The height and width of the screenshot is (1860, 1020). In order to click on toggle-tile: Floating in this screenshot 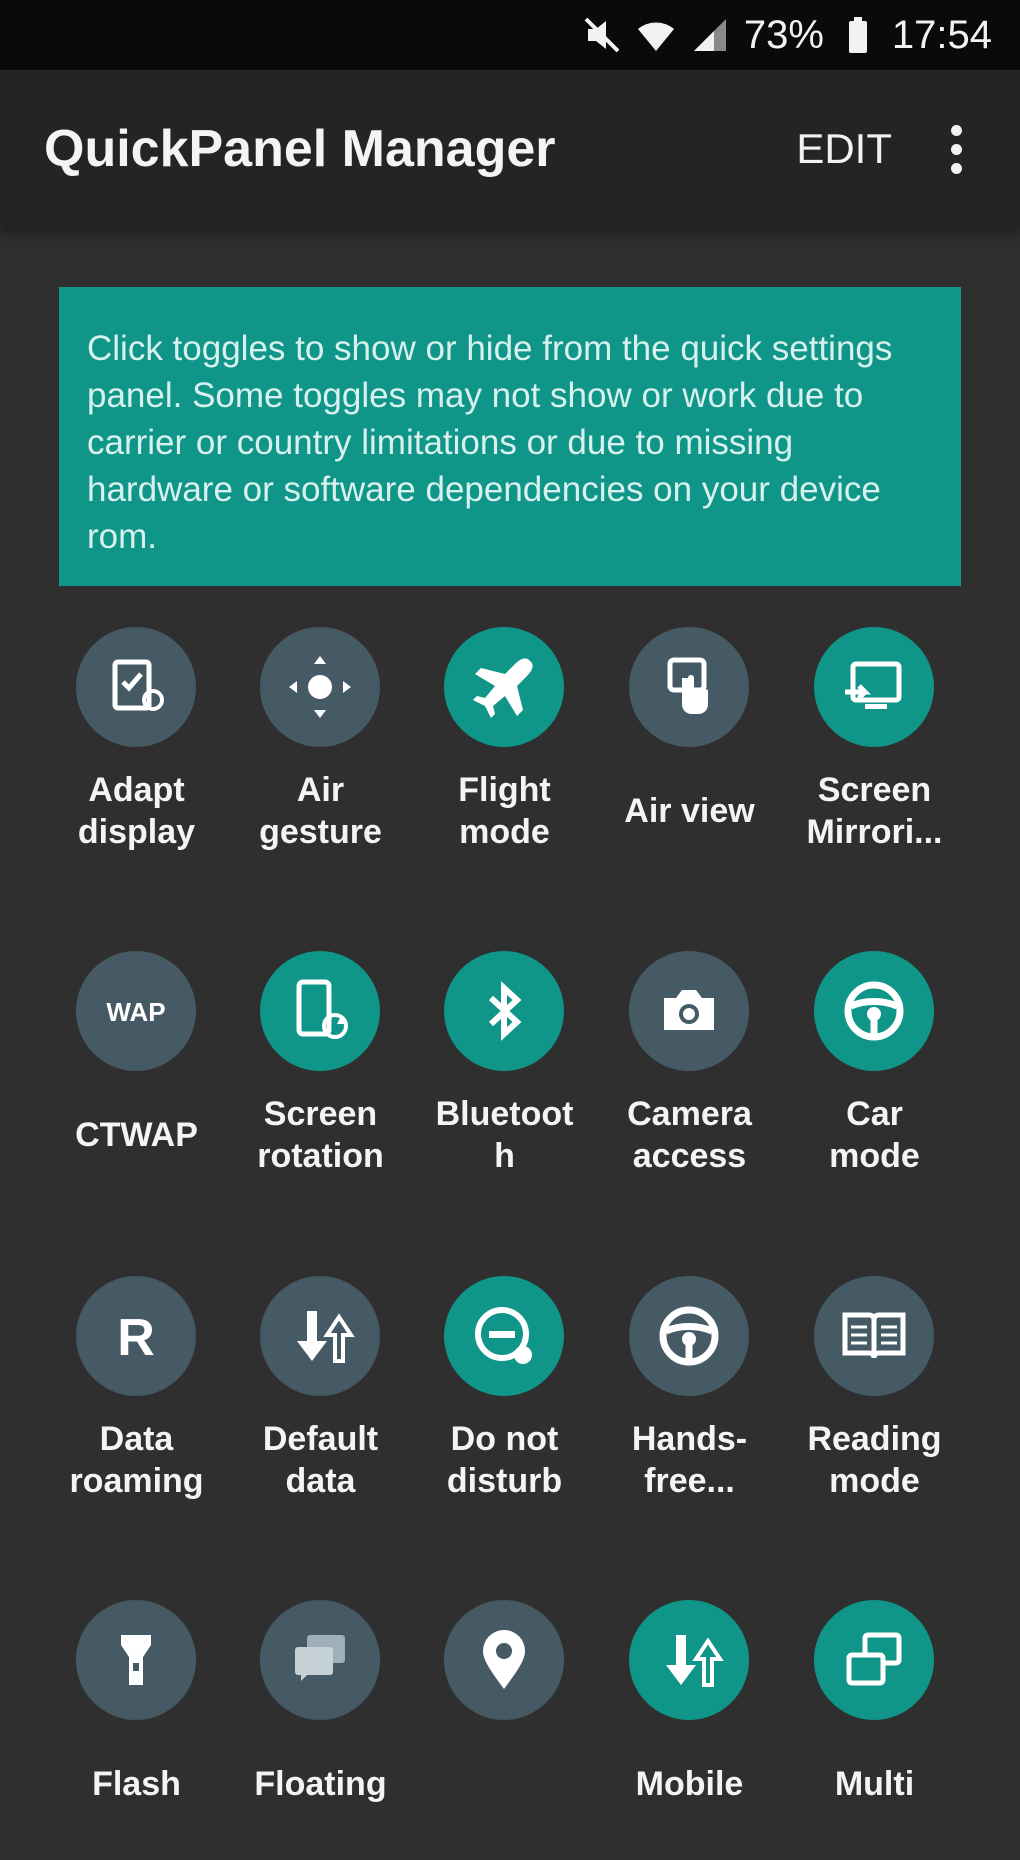, I will do `click(320, 1730)`.